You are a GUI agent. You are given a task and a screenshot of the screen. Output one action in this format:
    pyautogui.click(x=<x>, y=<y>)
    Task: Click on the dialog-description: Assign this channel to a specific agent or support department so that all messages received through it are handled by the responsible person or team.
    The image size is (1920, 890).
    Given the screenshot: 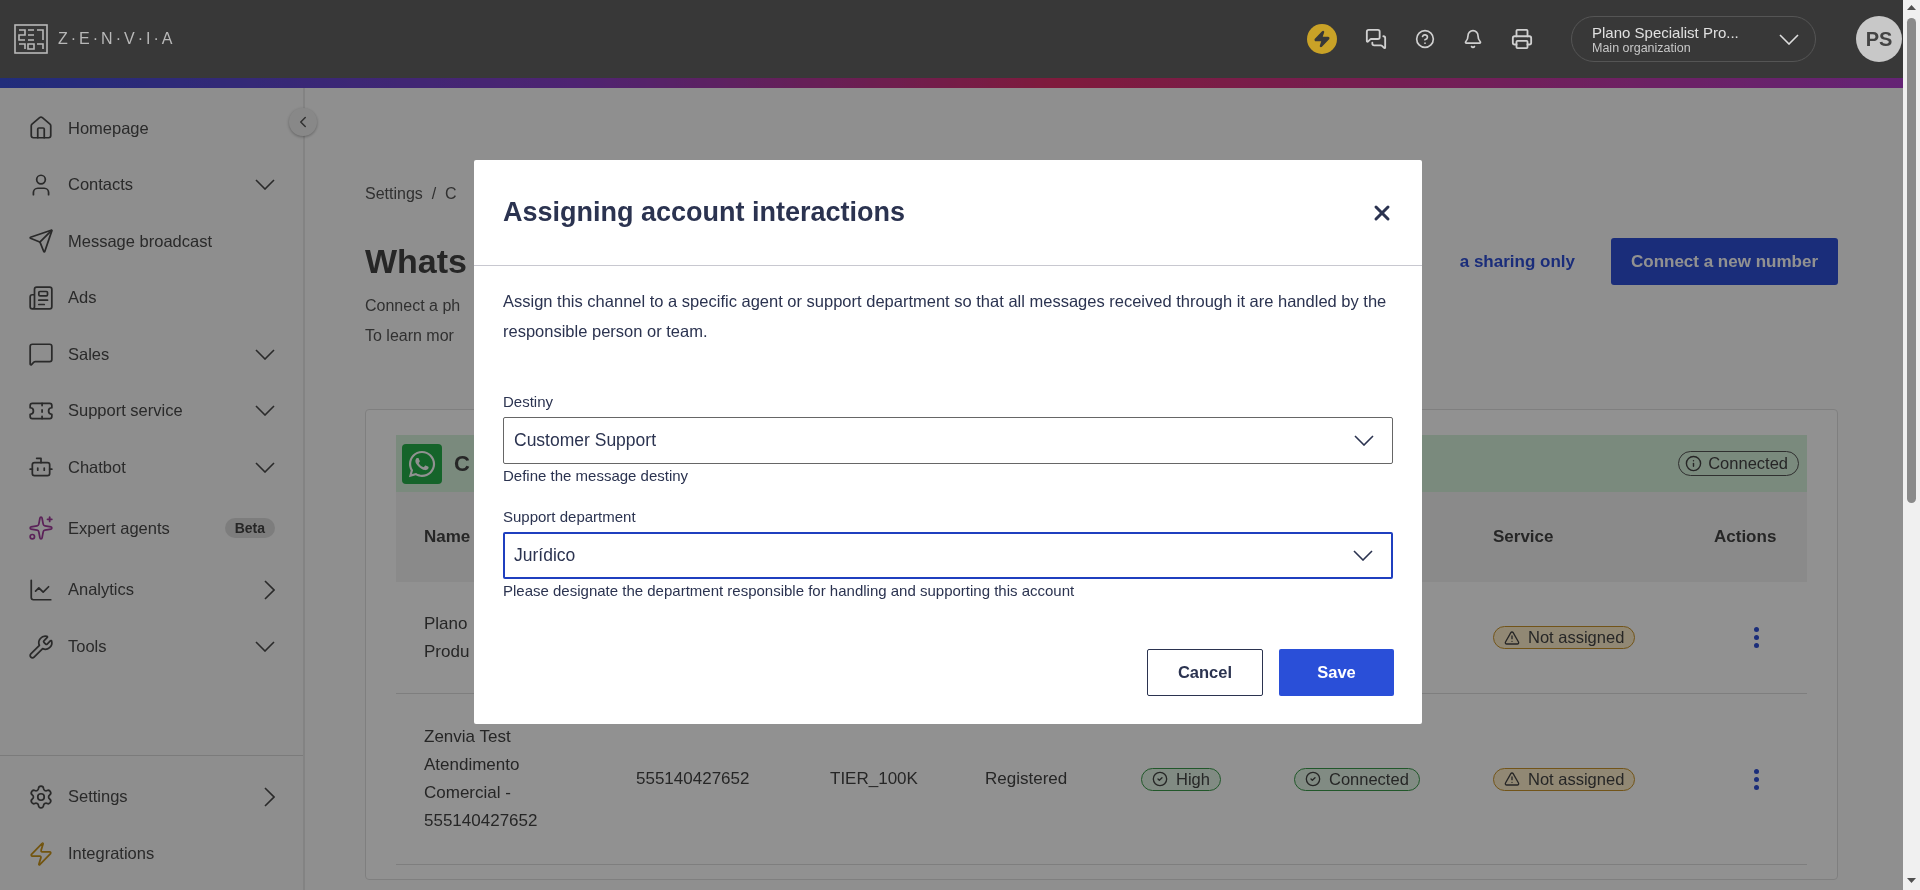 What is the action you would take?
    pyautogui.click(x=945, y=316)
    